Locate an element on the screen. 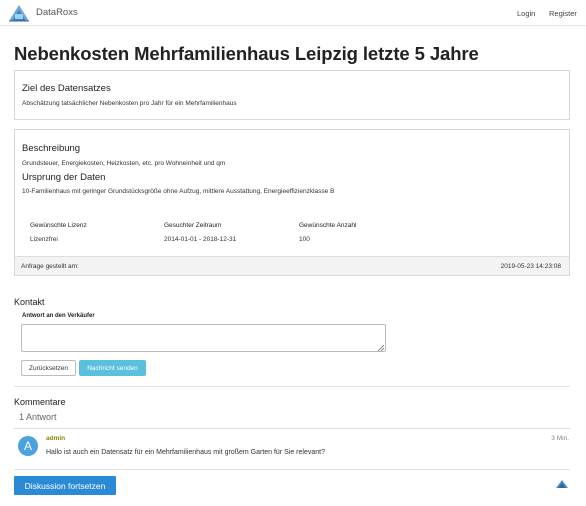 Image resolution: width=586 pixels, height=506 pixels. comment-time: 3 Min. is located at coordinates (560, 438).